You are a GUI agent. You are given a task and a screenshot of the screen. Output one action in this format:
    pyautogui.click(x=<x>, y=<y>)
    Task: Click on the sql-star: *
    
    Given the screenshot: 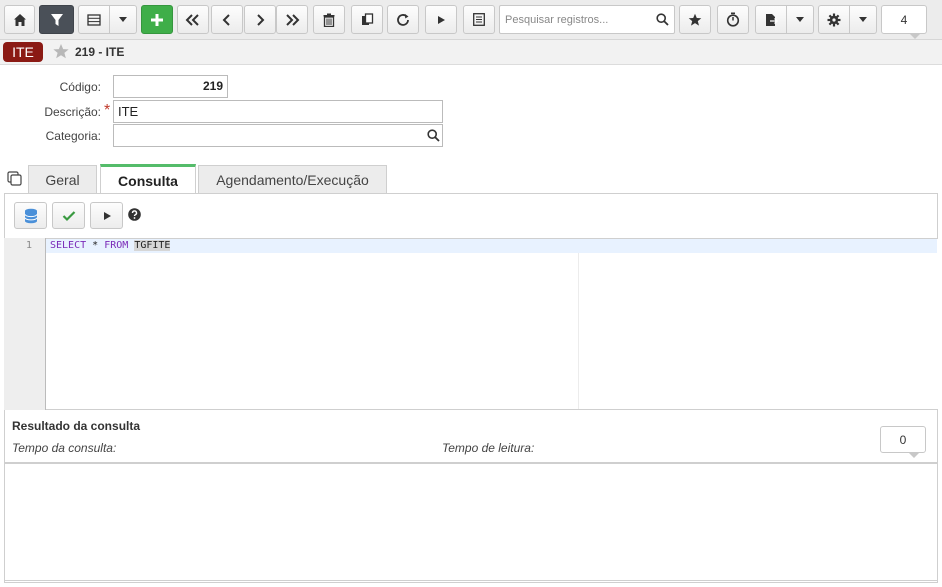 What is the action you would take?
    pyautogui.click(x=95, y=245)
    